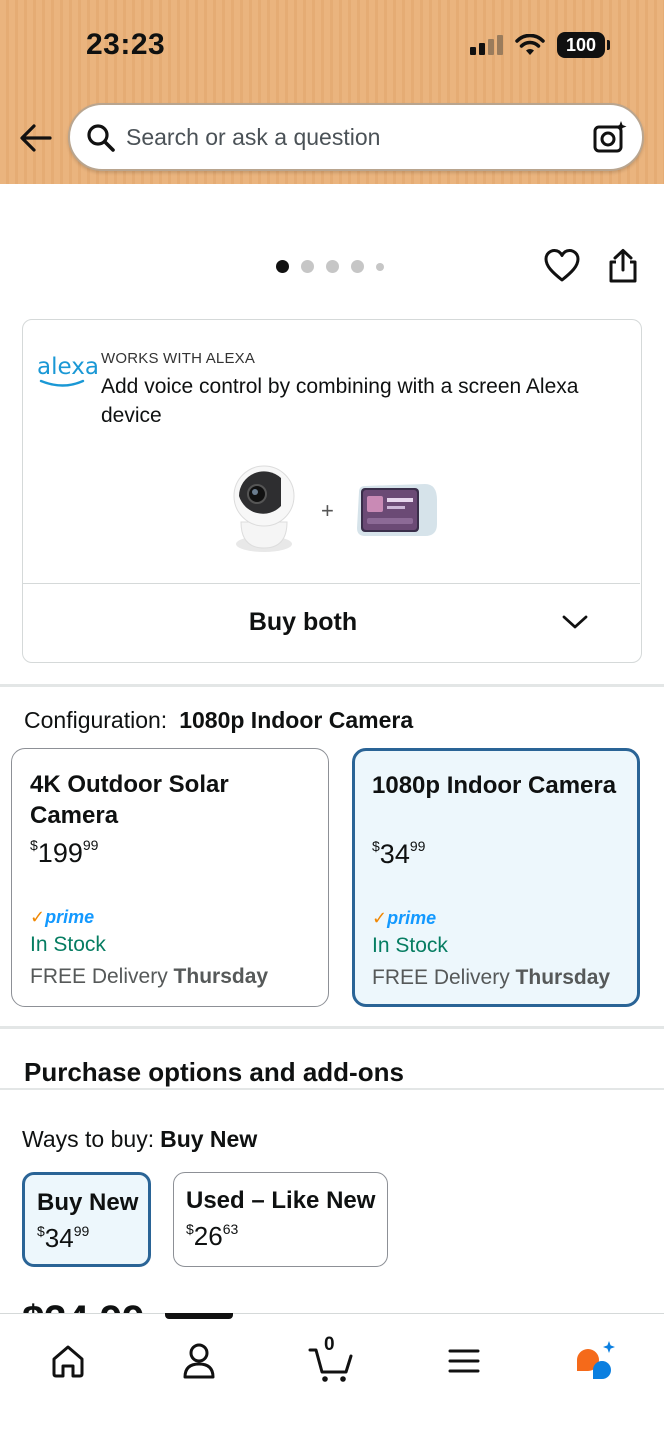 The height and width of the screenshot is (1440, 664). I want to click on purchase-options-title: Purchase options and add-ons, so click(214, 1072).